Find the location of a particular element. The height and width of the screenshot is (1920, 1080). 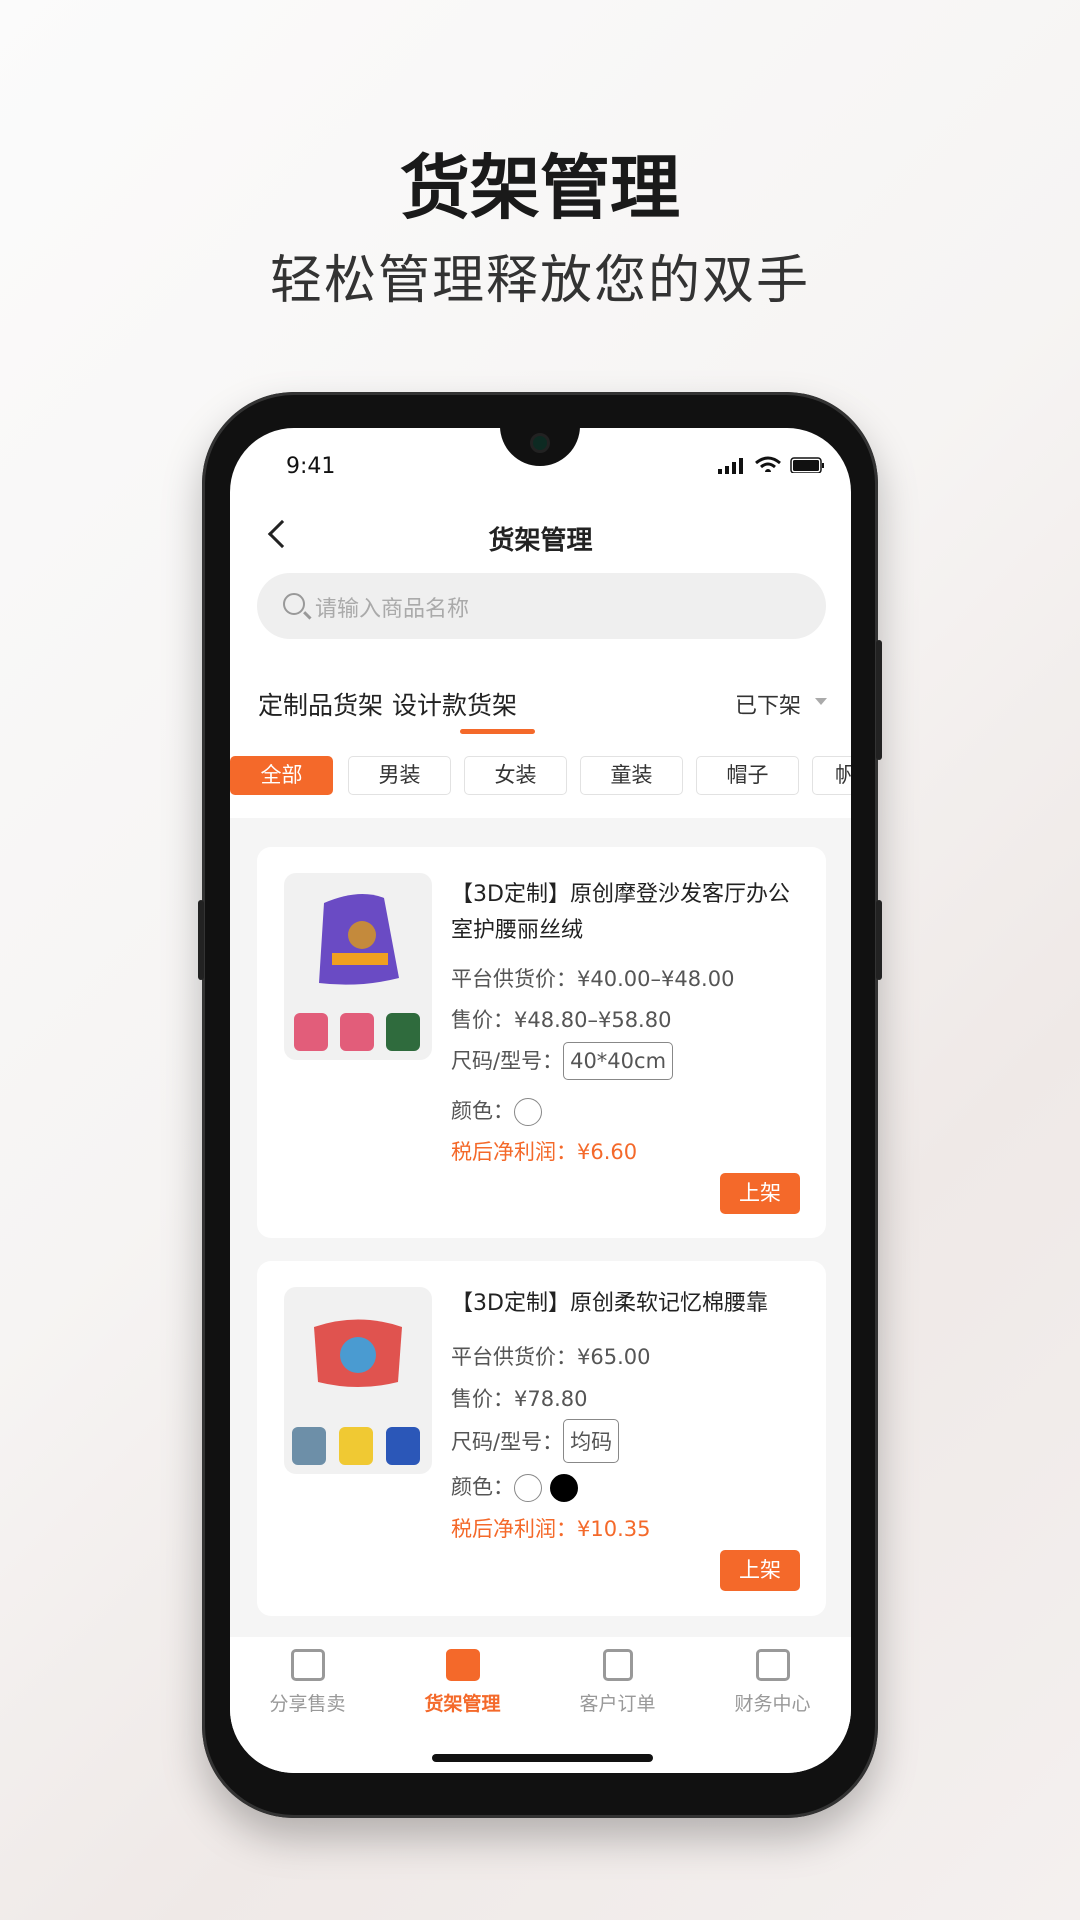

tab-label: 客户订单 is located at coordinates (617, 1704).